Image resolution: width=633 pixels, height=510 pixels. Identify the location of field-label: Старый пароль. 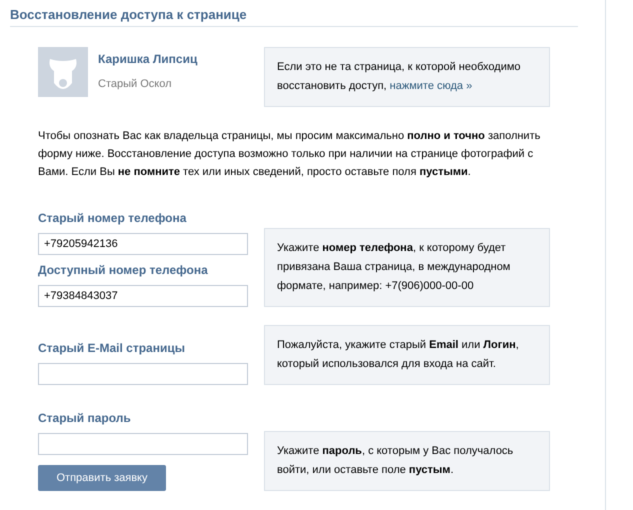
(85, 418).